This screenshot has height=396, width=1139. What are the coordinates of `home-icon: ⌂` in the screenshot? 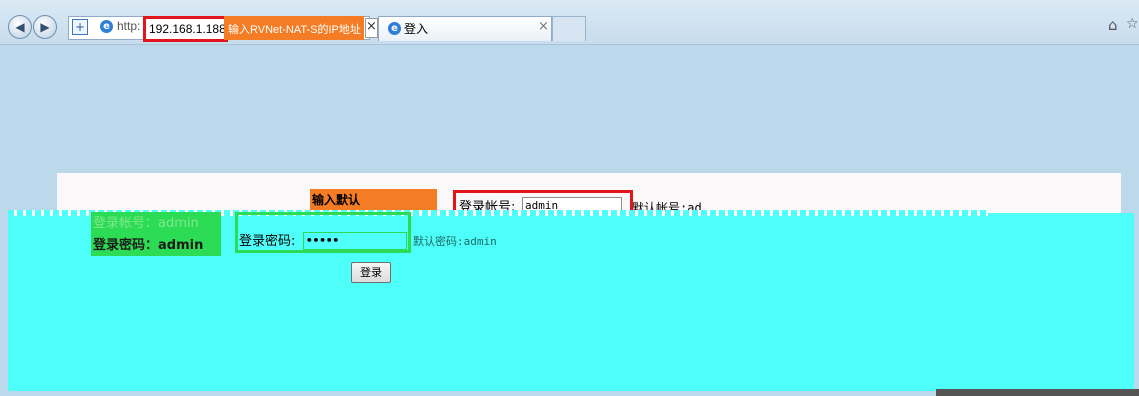 It's located at (1113, 25).